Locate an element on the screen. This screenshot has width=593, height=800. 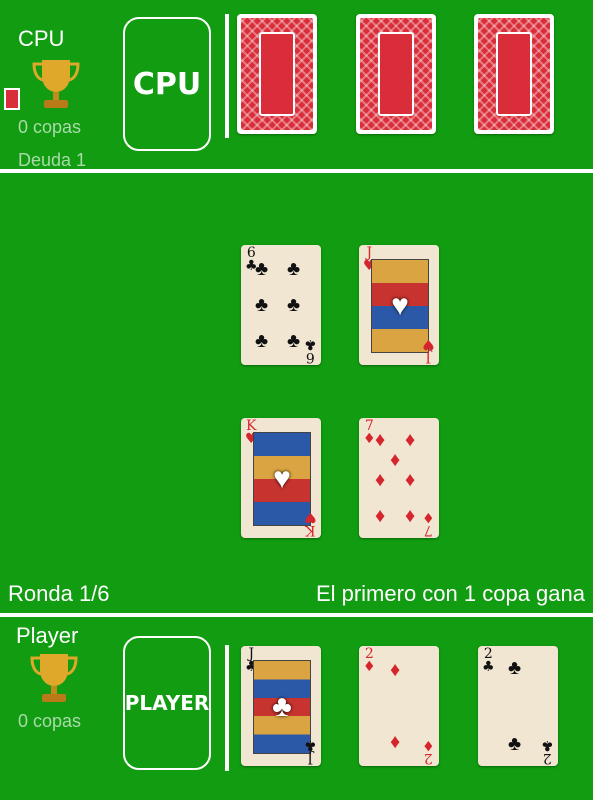
player-card-jack-clubs: J ♣ ♣ J ♣ is located at coordinates (281, 706).